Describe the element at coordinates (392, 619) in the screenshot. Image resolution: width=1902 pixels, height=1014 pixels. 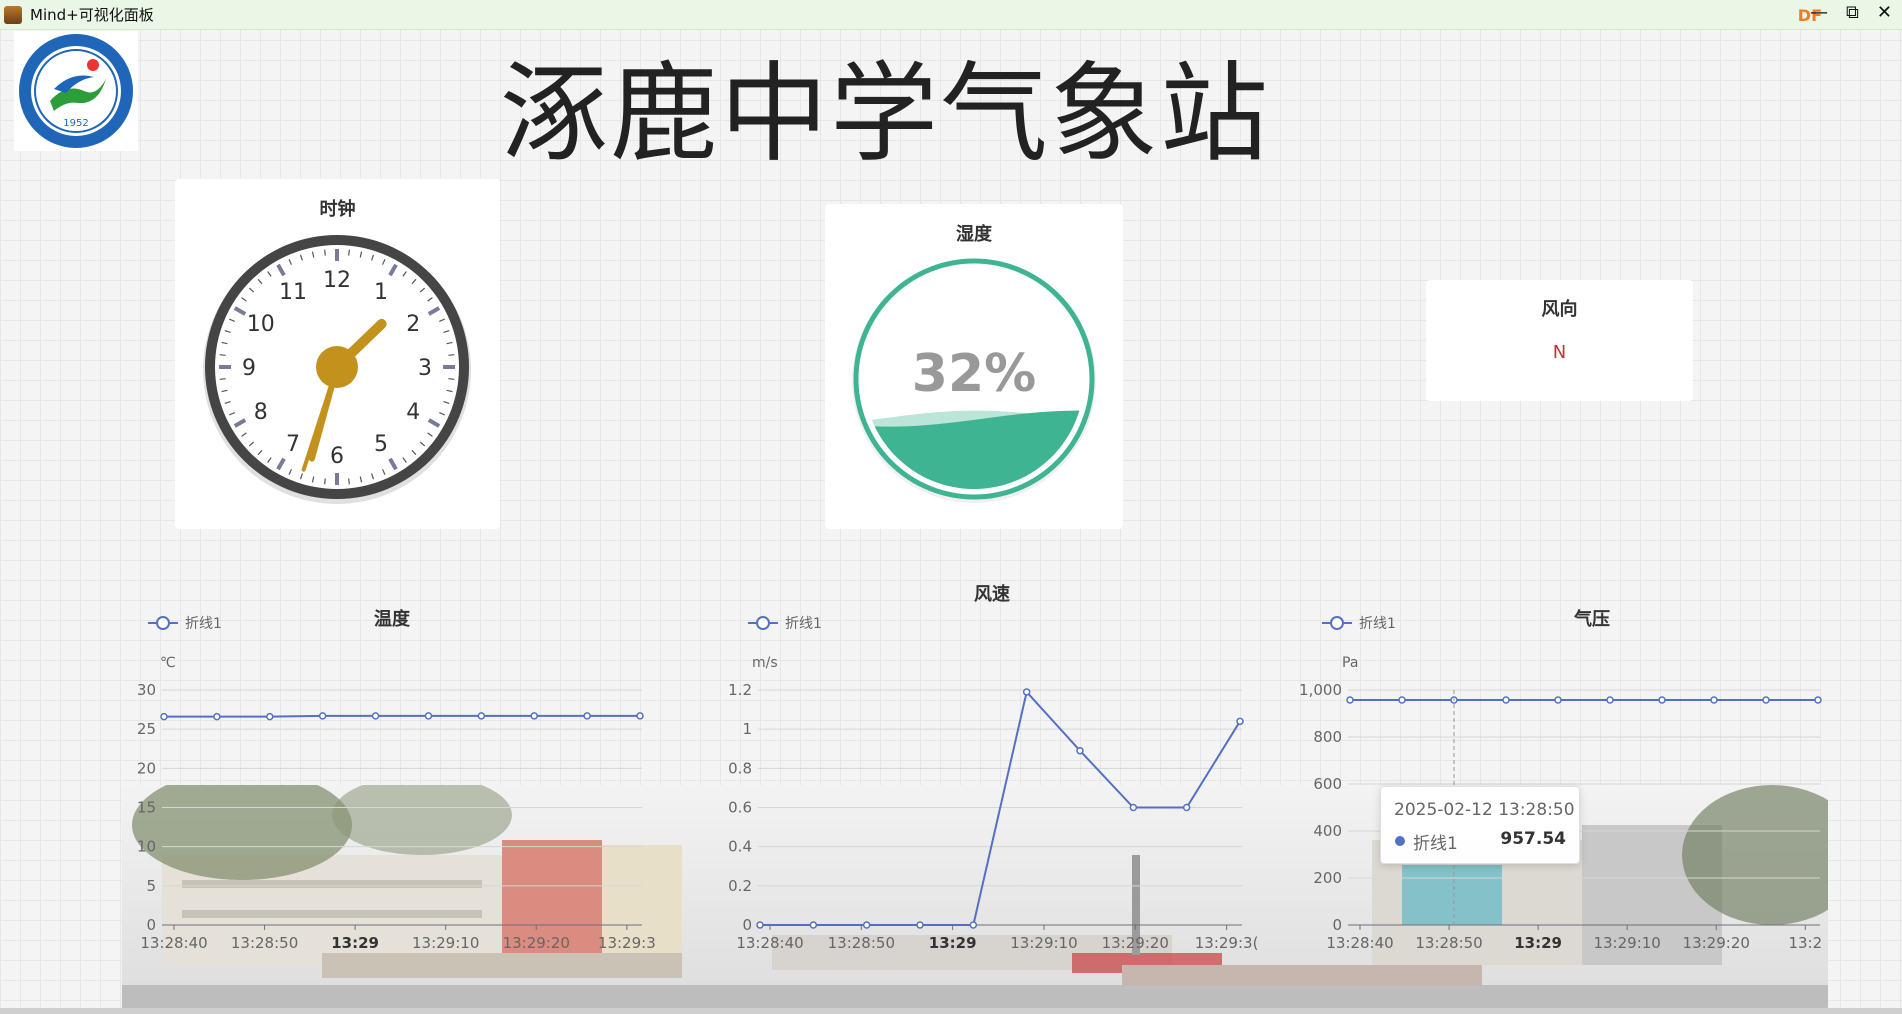
I see `chart-title: 温度` at that location.